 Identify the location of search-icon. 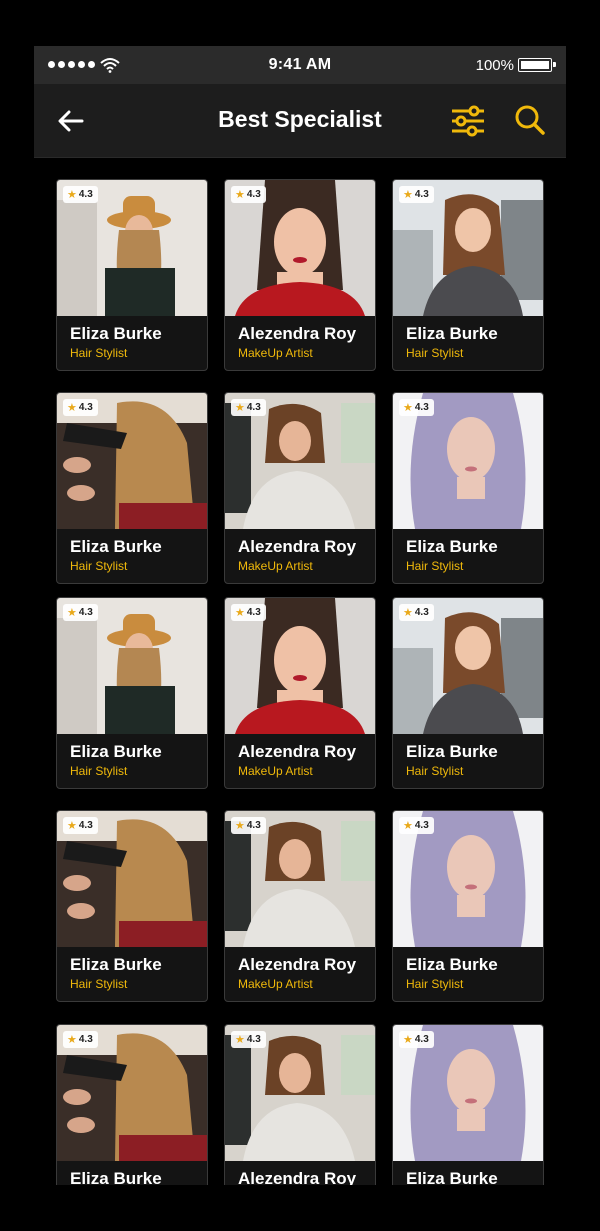
(530, 120).